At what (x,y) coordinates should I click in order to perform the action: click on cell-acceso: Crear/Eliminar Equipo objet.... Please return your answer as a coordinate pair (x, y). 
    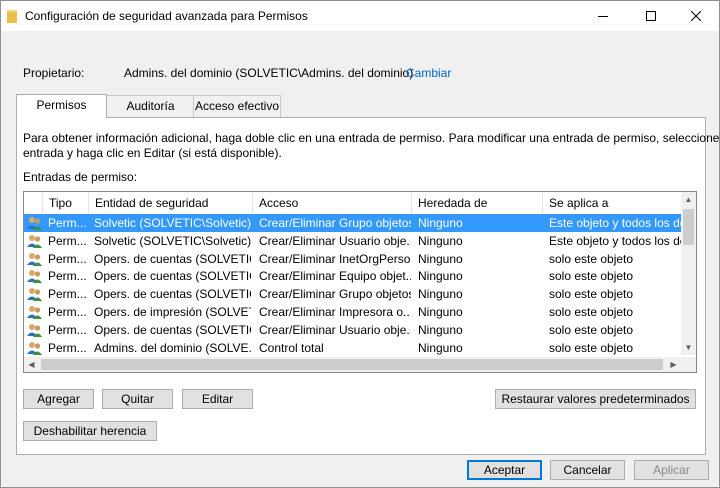
    Looking at the image, I should click on (335, 276).